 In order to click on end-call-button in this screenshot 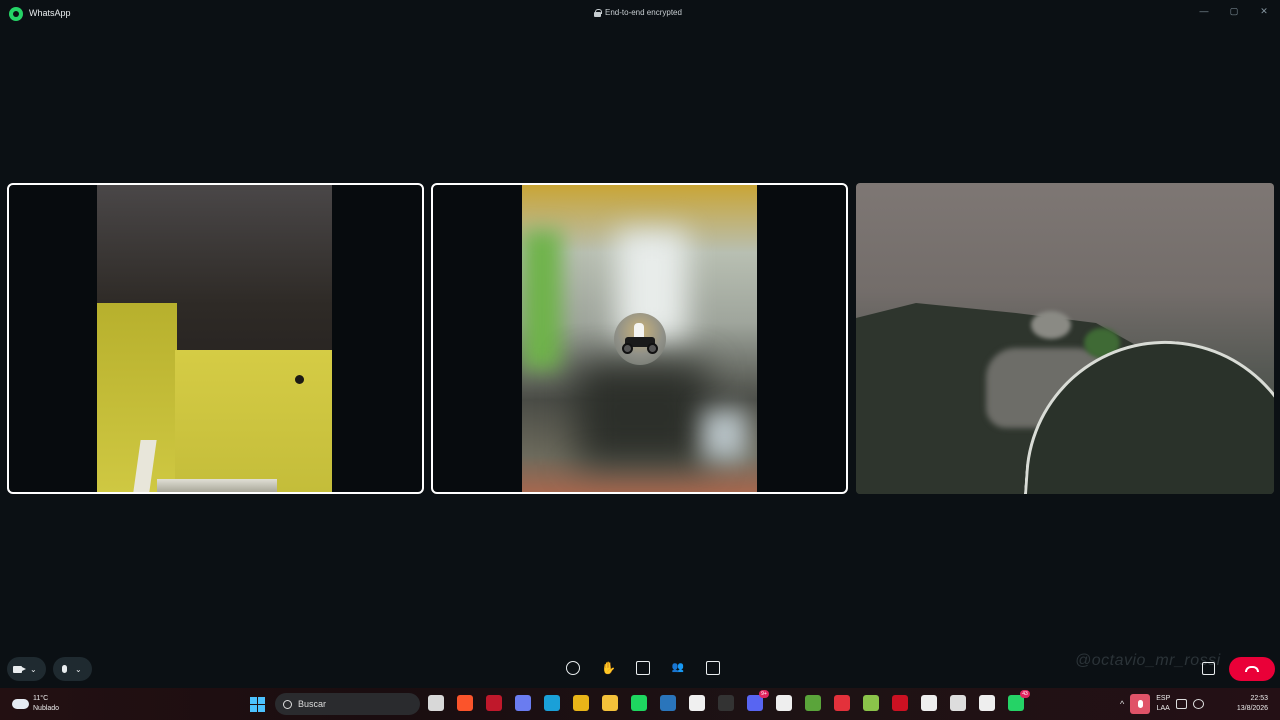, I will do `click(1252, 669)`.